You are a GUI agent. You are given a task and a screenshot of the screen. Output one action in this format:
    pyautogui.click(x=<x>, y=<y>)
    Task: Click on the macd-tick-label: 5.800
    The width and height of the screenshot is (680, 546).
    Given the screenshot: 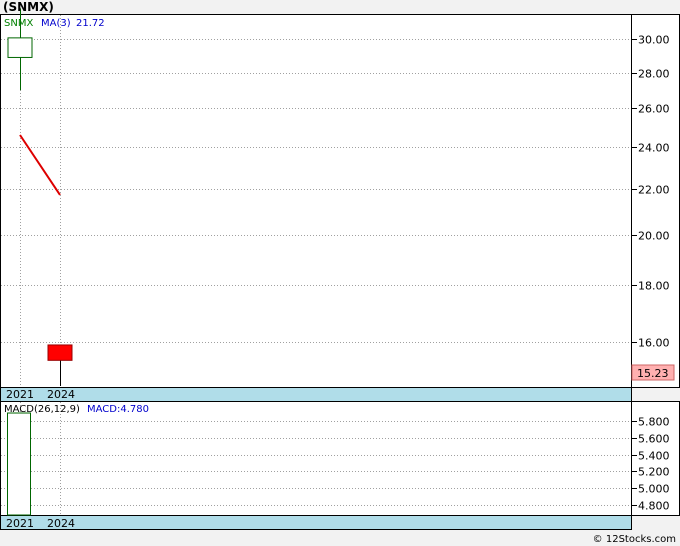 What is the action you would take?
    pyautogui.click(x=654, y=422)
    